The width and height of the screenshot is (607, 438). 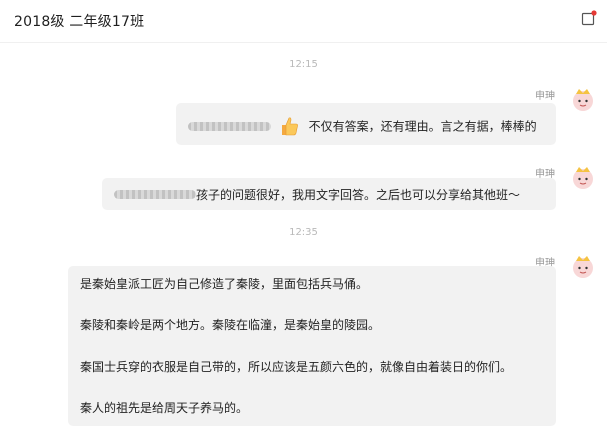 I want to click on sender-name: 申珅, so click(x=545, y=96).